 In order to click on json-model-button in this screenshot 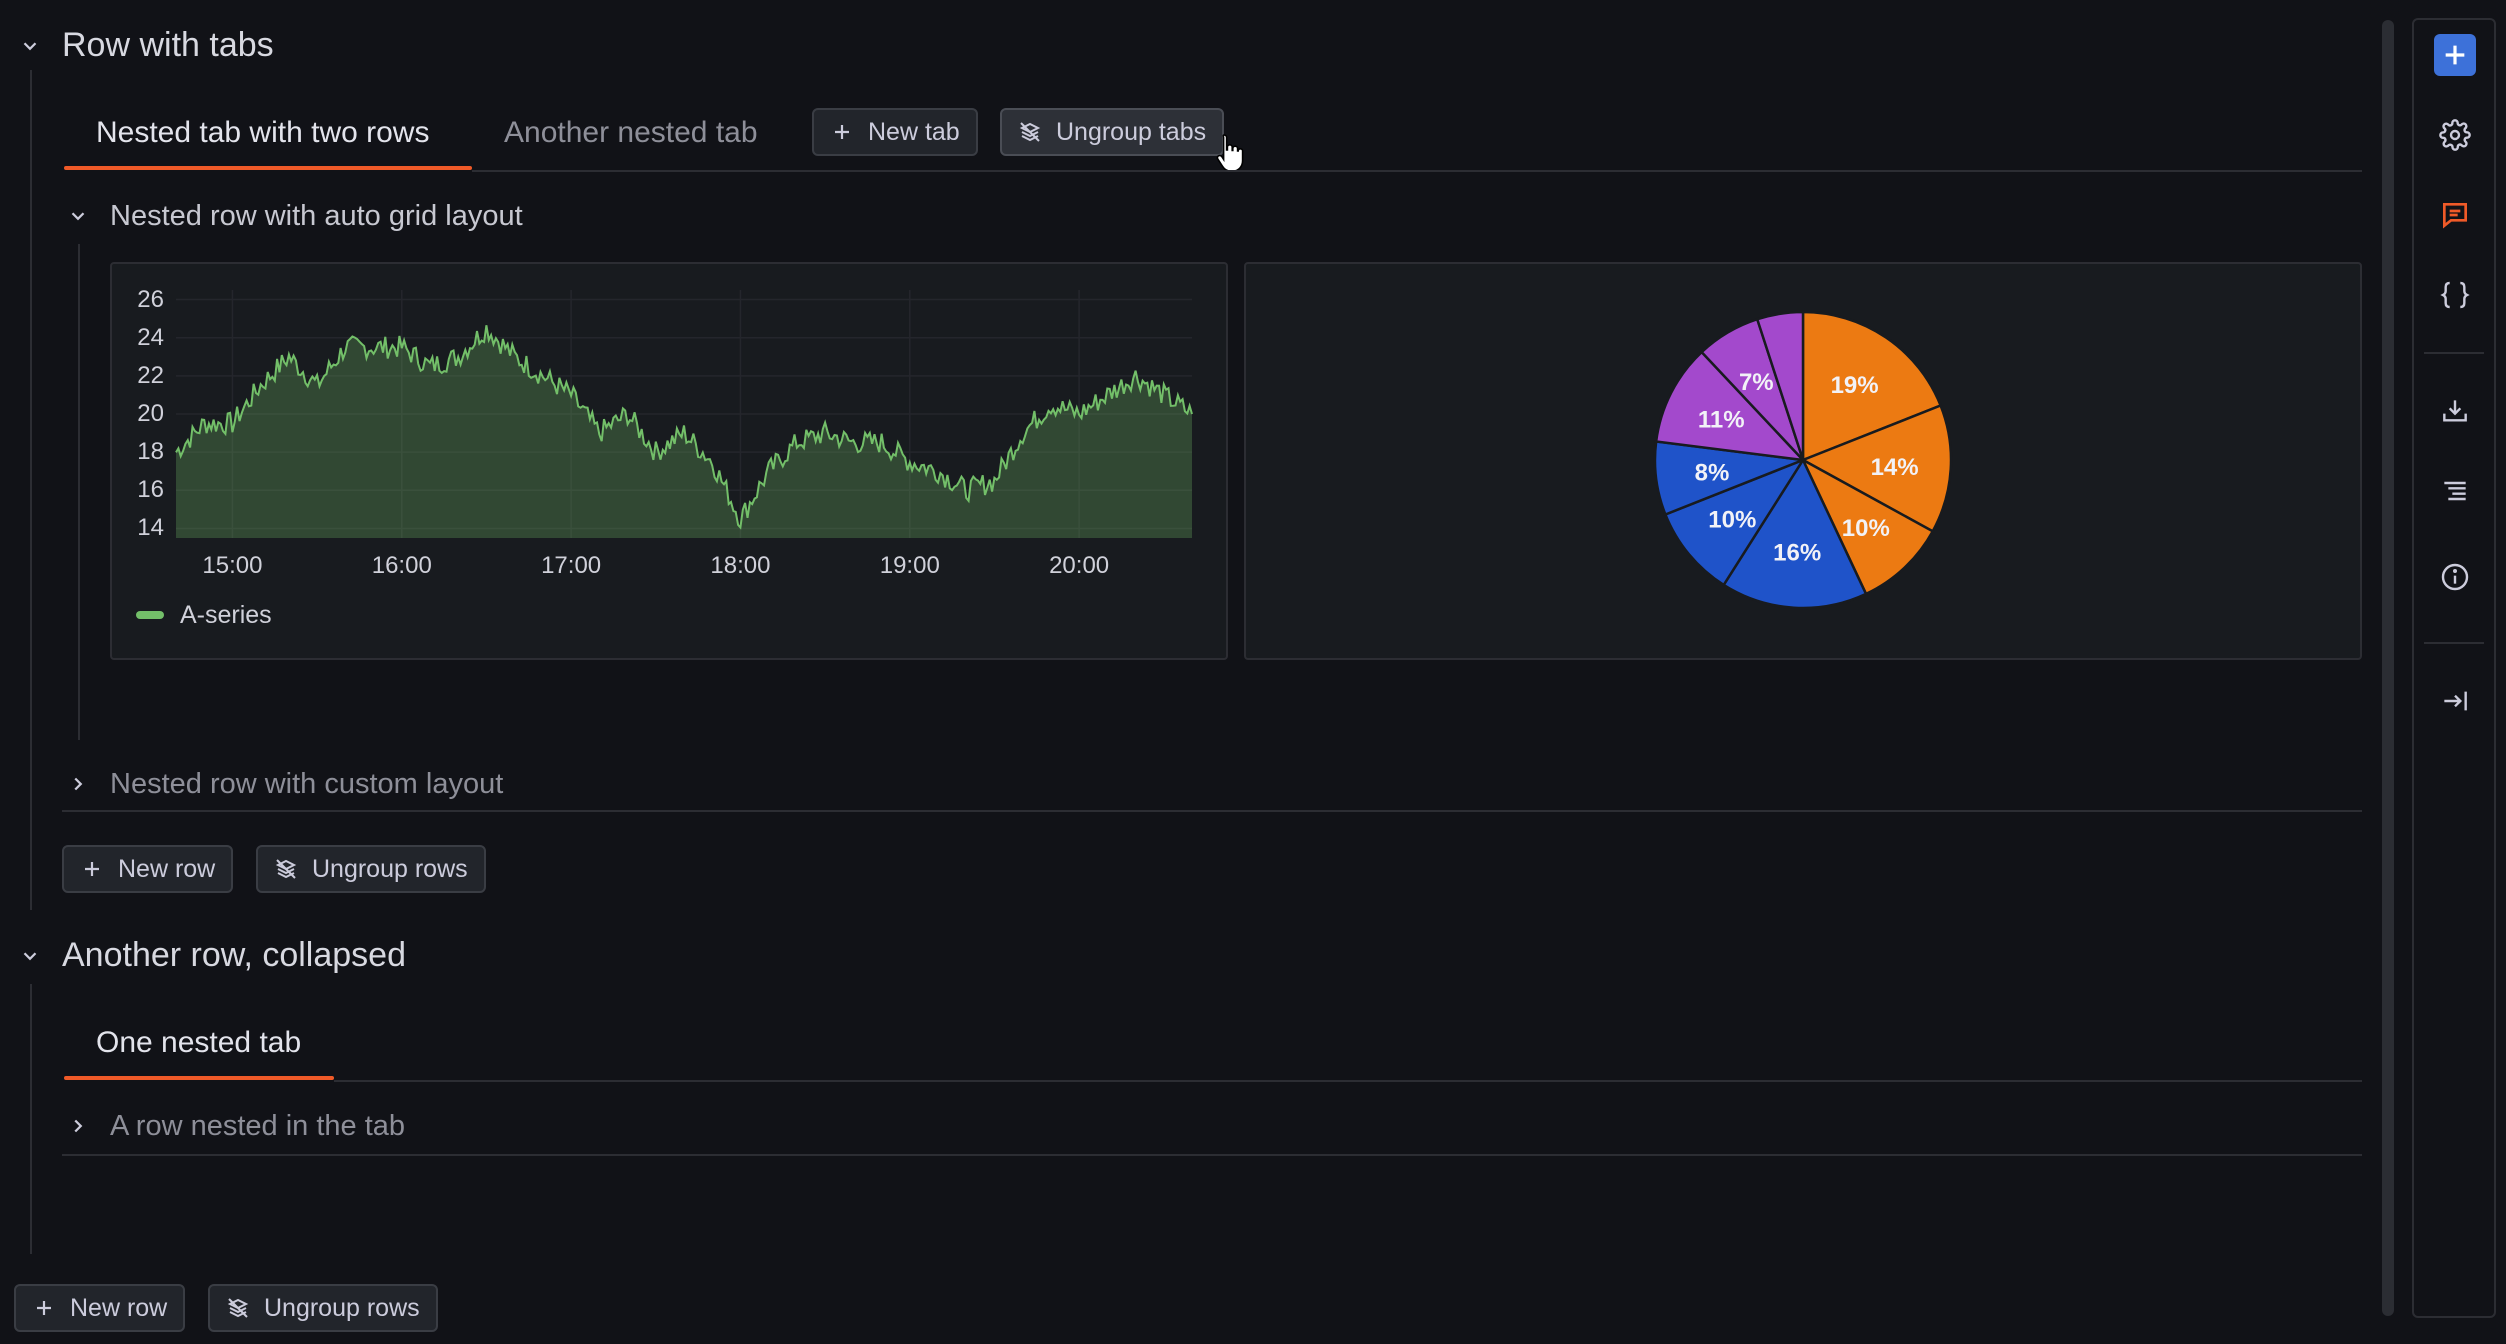, I will do `click(2455, 295)`.